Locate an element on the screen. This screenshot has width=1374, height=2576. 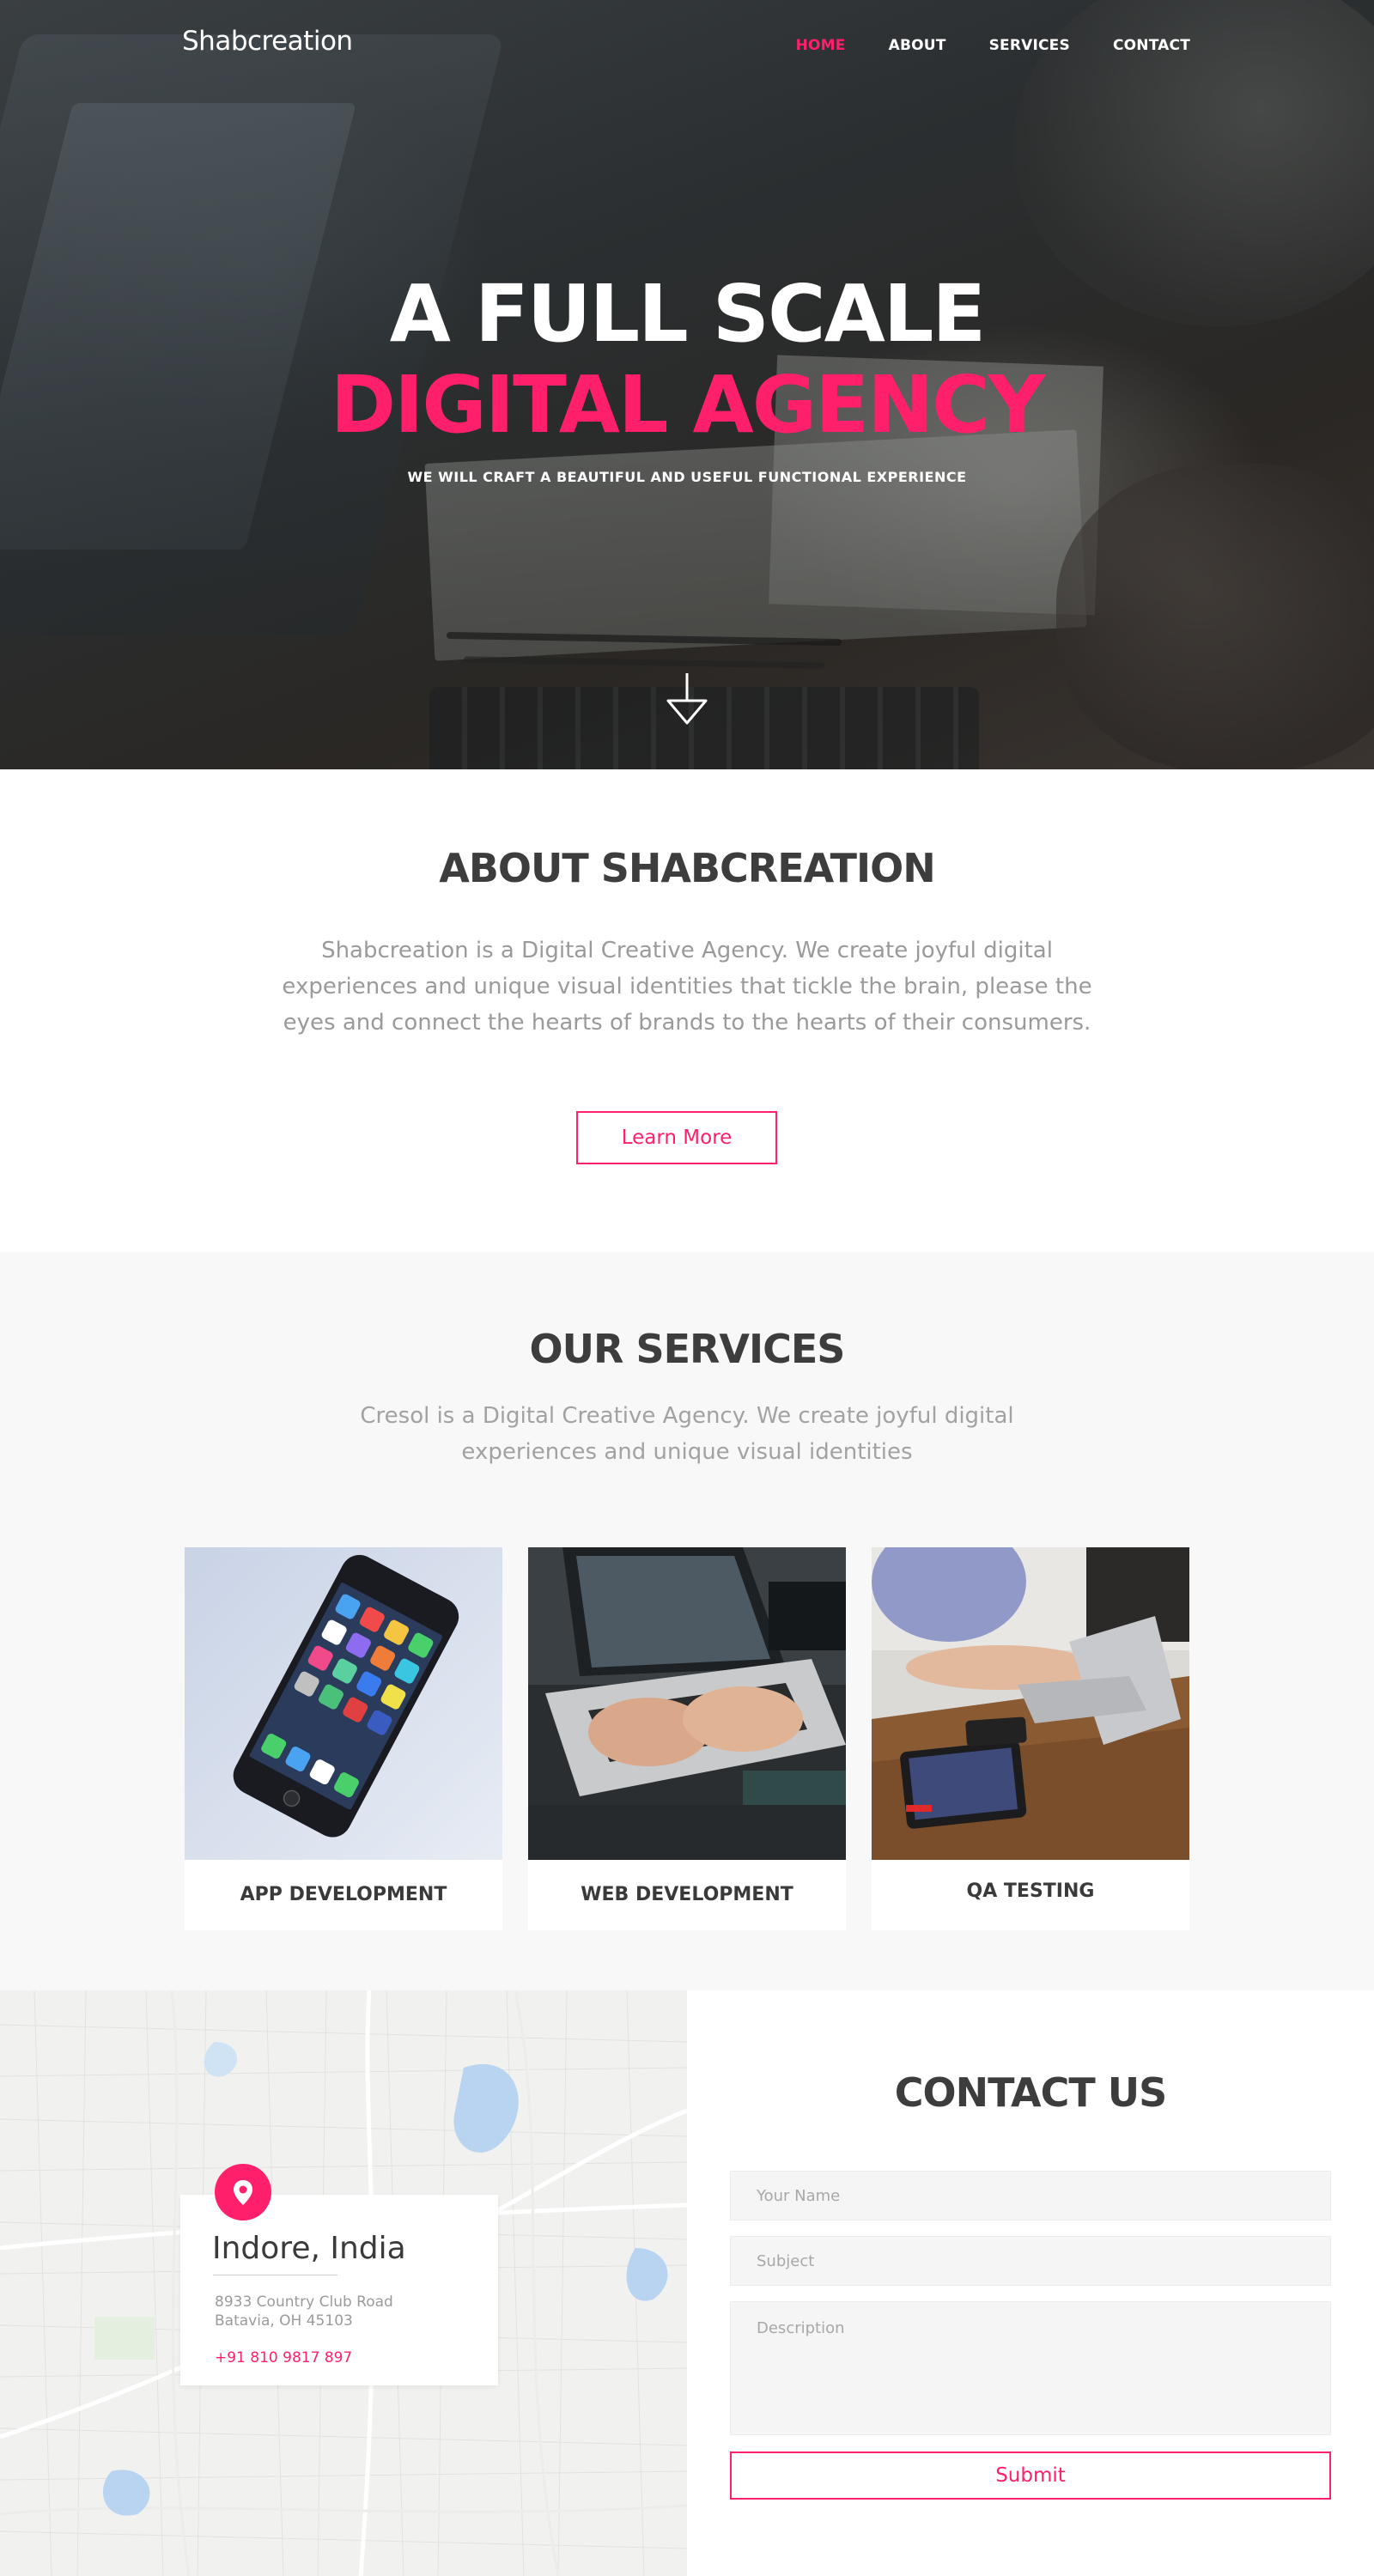
site-logo: Shabcreation is located at coordinates (267, 41).